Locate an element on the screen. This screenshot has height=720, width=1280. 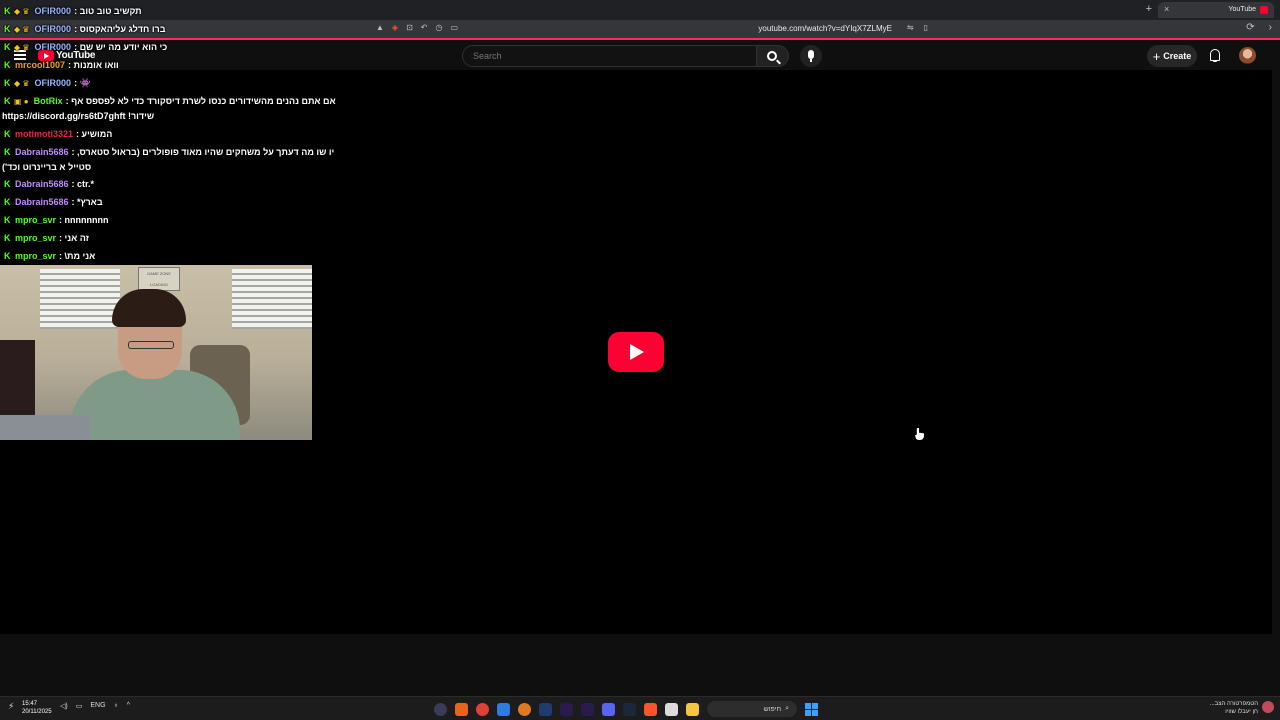
chat-text: וואו אומנות is located at coordinates (96, 65).